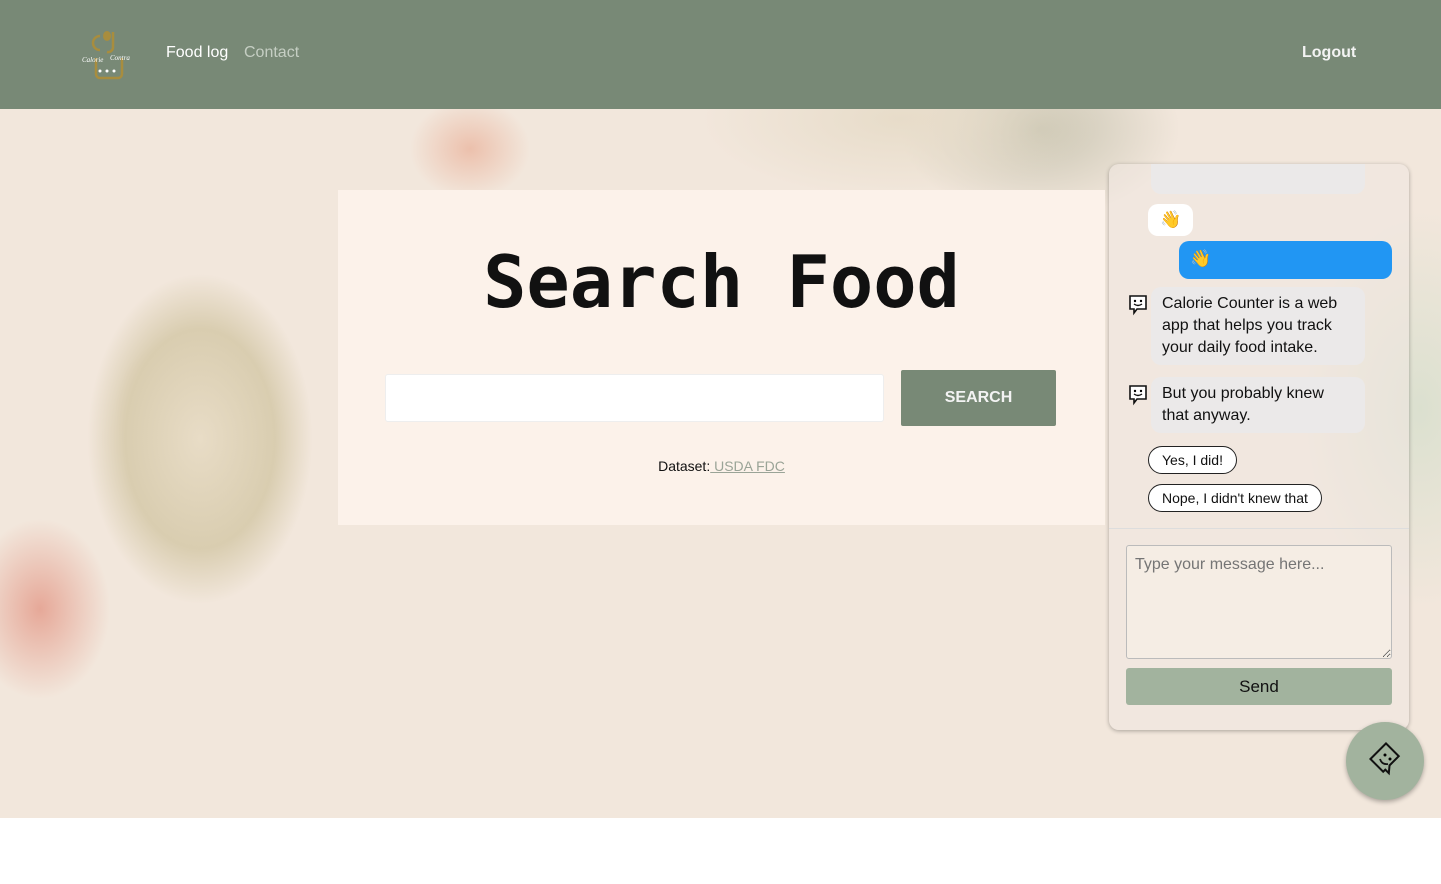 The image size is (1441, 884). Describe the element at coordinates (92, 60) in the screenshot. I see `svg-text: Calorie` at that location.